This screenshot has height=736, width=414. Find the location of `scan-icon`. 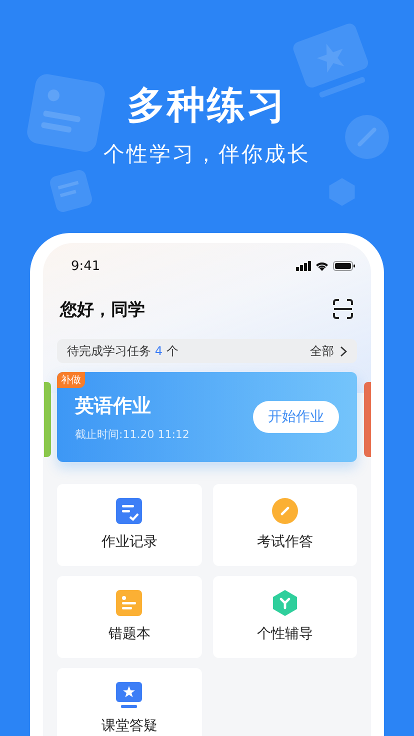

scan-icon is located at coordinates (343, 309).